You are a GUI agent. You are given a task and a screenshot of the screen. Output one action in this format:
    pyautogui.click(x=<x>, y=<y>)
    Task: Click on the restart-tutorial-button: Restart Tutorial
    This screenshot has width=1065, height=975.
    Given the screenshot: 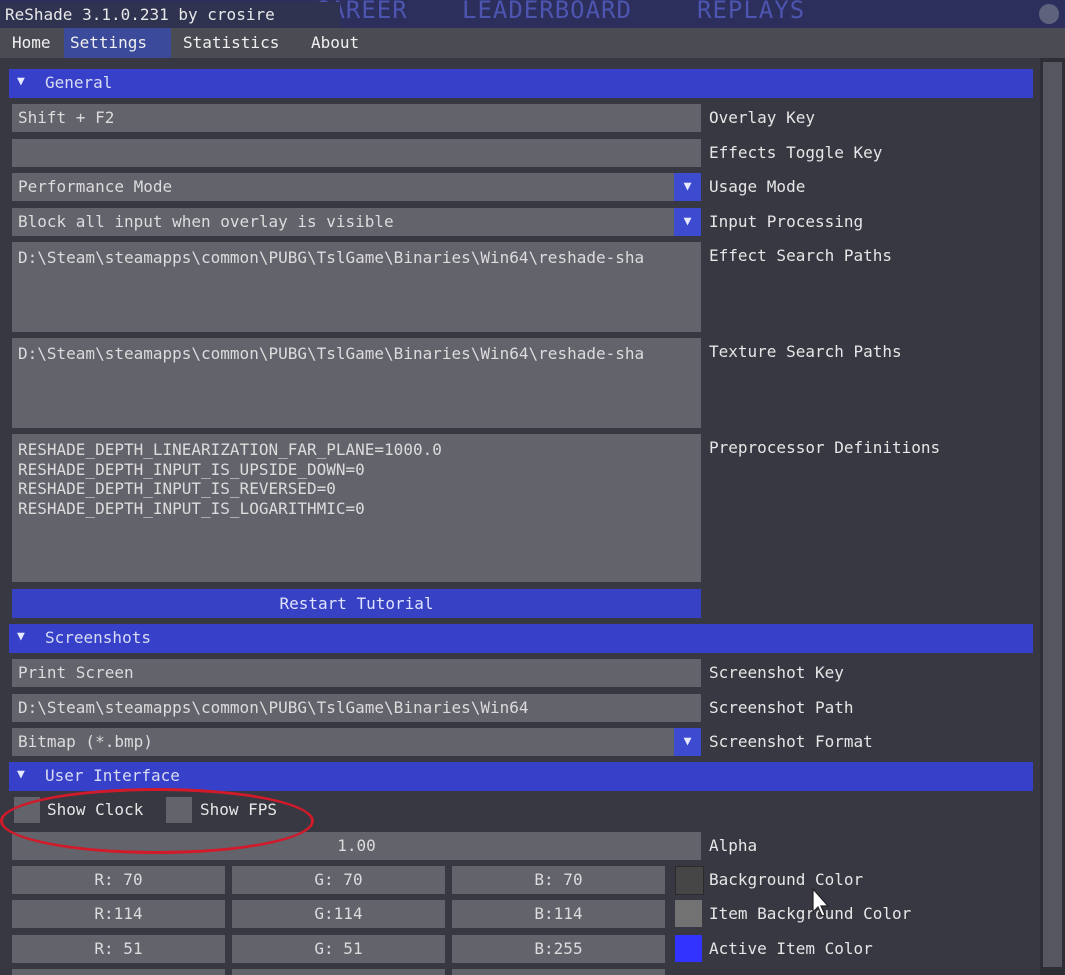 What is the action you would take?
    pyautogui.click(x=356, y=603)
    